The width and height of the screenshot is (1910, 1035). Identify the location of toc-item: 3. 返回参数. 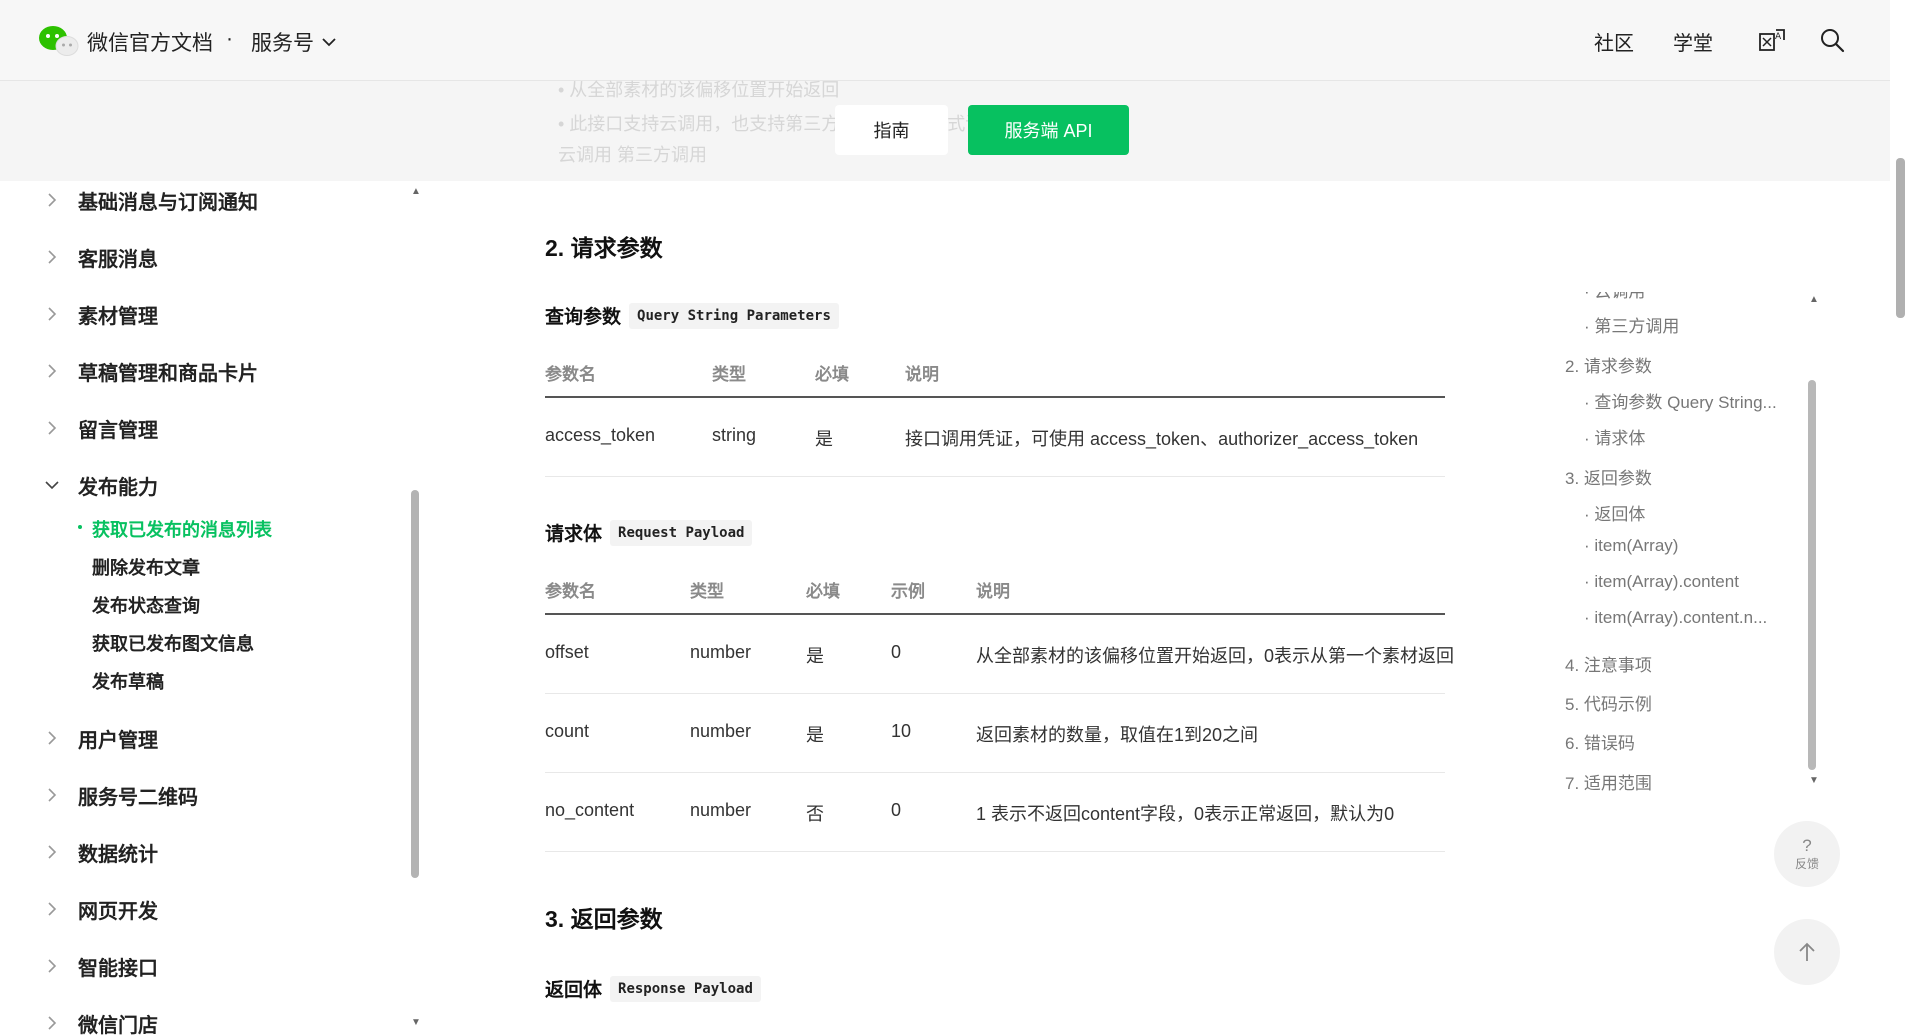
(1608, 476).